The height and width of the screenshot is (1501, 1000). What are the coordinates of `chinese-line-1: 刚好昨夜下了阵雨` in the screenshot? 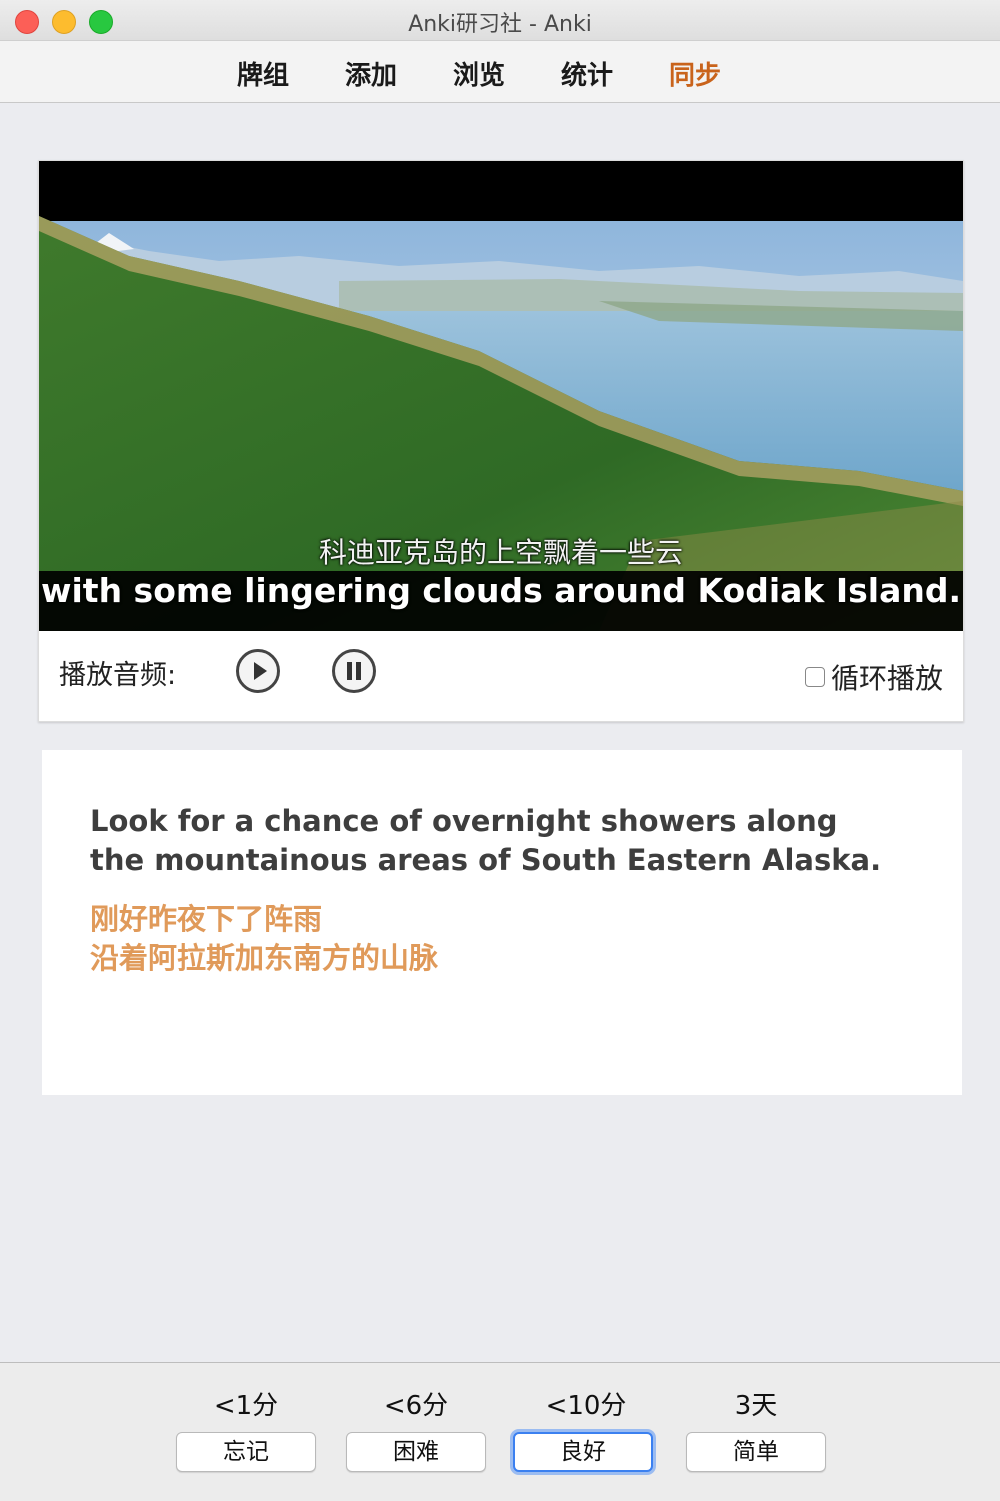 It's located at (206, 919).